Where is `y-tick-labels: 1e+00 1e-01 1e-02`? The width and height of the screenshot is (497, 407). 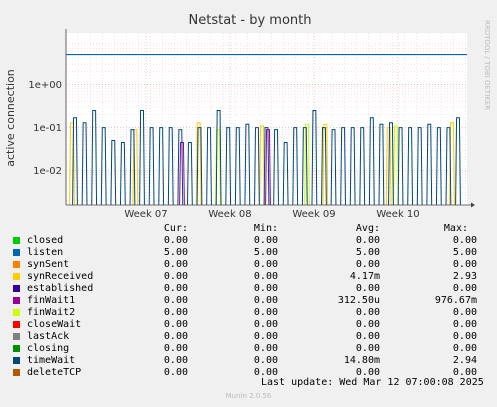
y-tick-labels: 1e+00 1e-01 1e-02 is located at coordinates (45, 128).